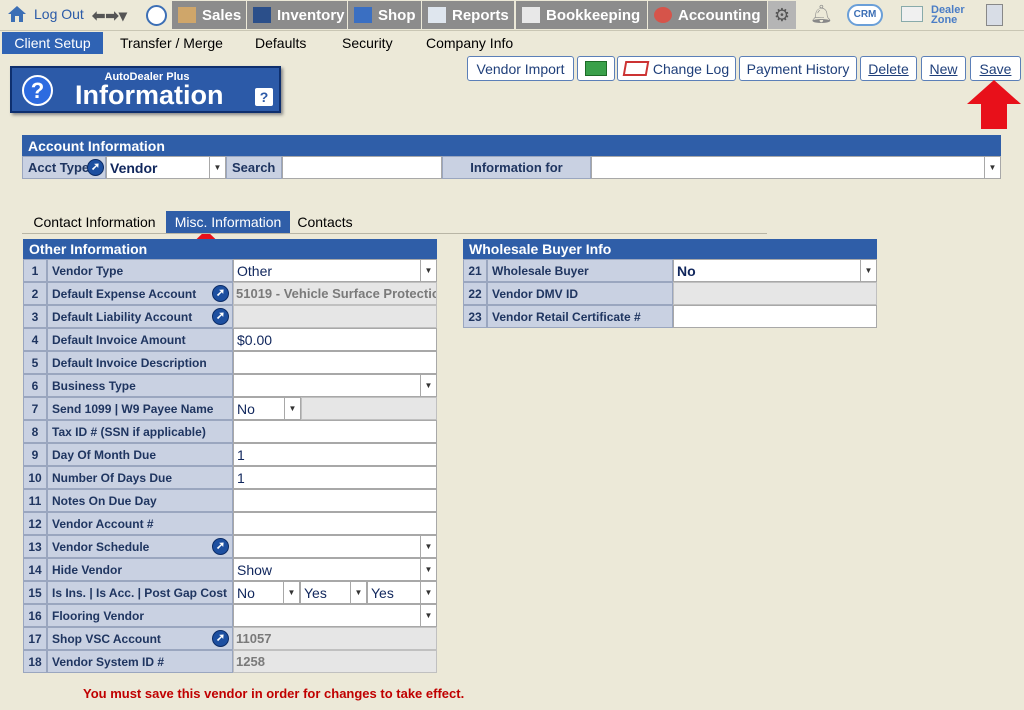 Image resolution: width=1024 pixels, height=710 pixels. What do you see at coordinates (140, 569) in the screenshot?
I see `row-label: Hide Vendor` at bounding box center [140, 569].